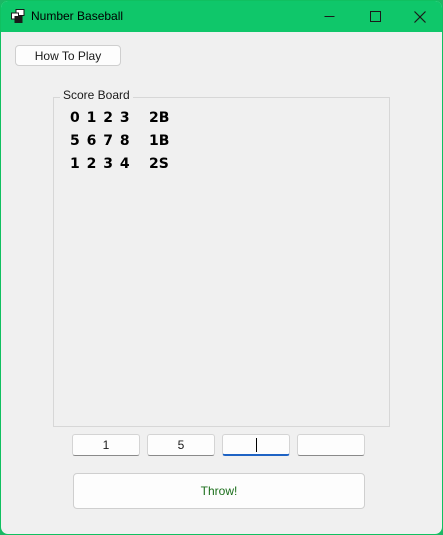 Image resolution: width=443 pixels, height=535 pixels. I want to click on title-bar: Number Baseball, so click(221, 16).